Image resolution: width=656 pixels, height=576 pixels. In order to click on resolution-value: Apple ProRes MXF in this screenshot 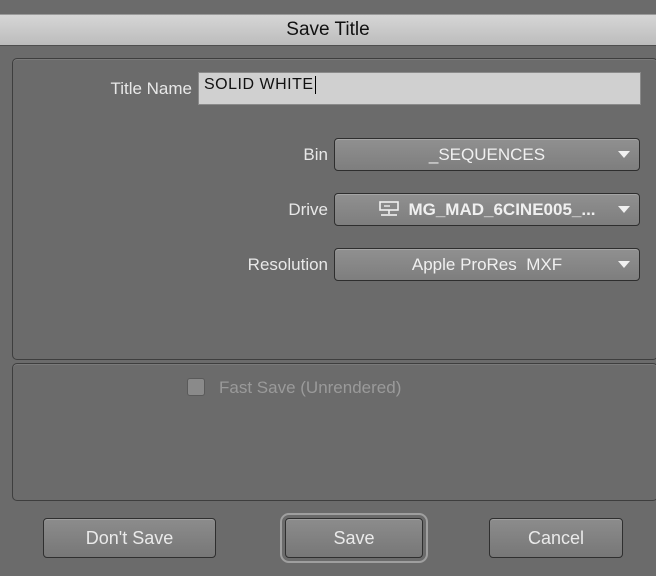, I will do `click(487, 264)`.